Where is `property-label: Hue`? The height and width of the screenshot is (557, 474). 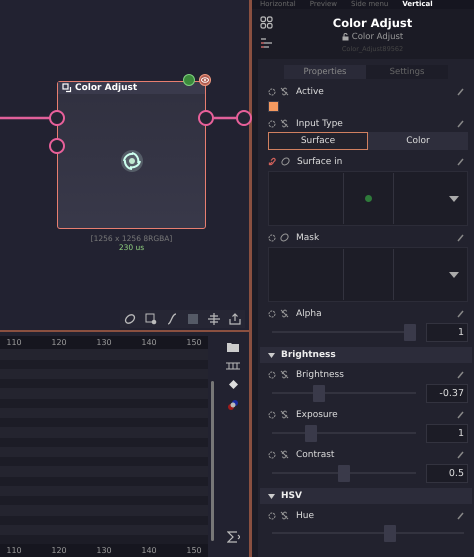 property-label: Hue is located at coordinates (306, 515).